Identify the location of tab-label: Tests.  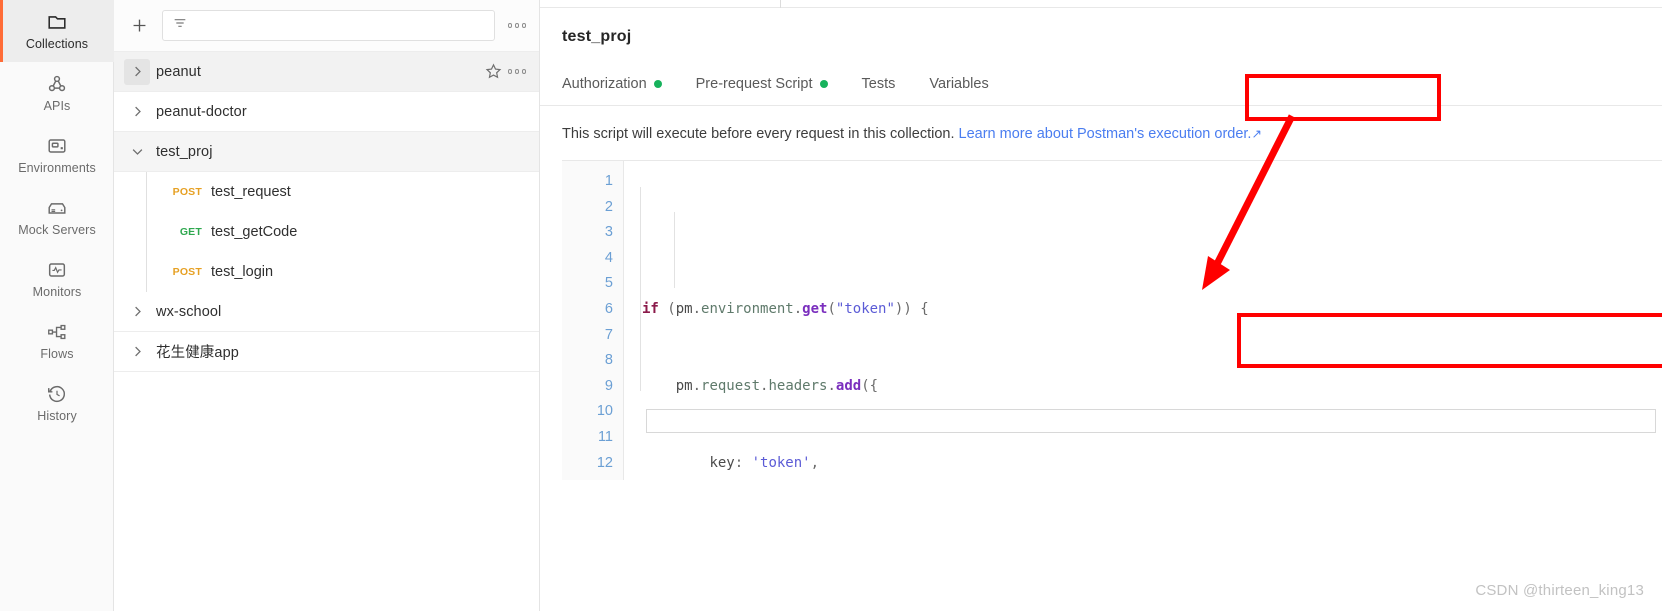
(878, 83).